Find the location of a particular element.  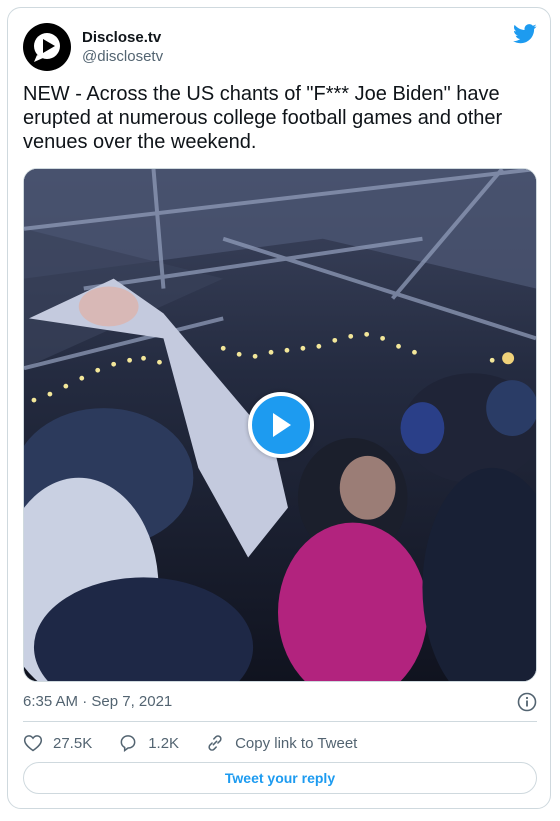

reply-bubble-icon is located at coordinates (128, 743).